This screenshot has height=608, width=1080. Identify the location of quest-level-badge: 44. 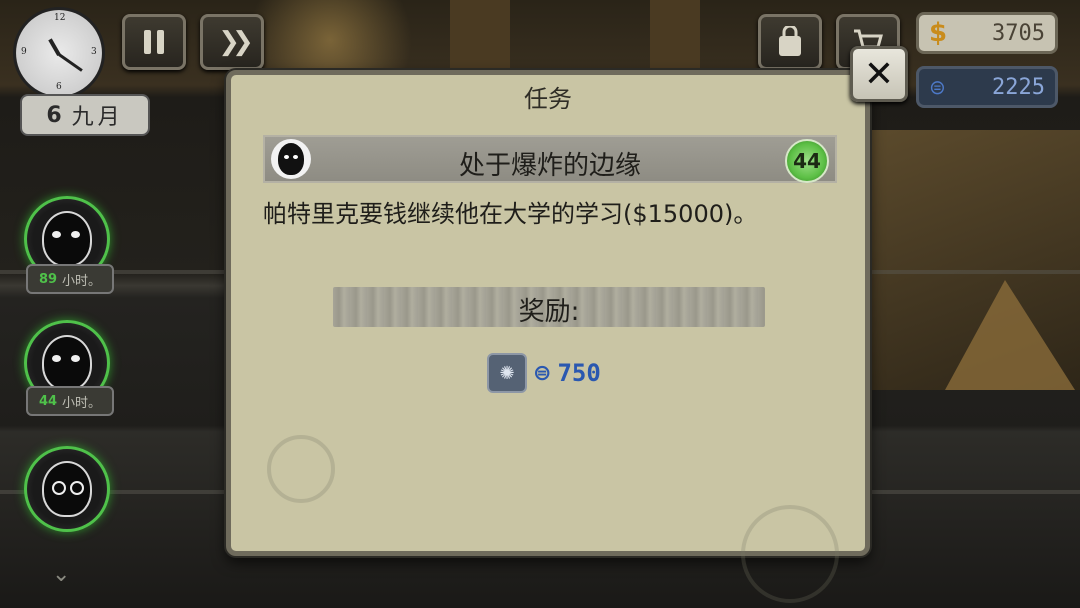
(807, 161).